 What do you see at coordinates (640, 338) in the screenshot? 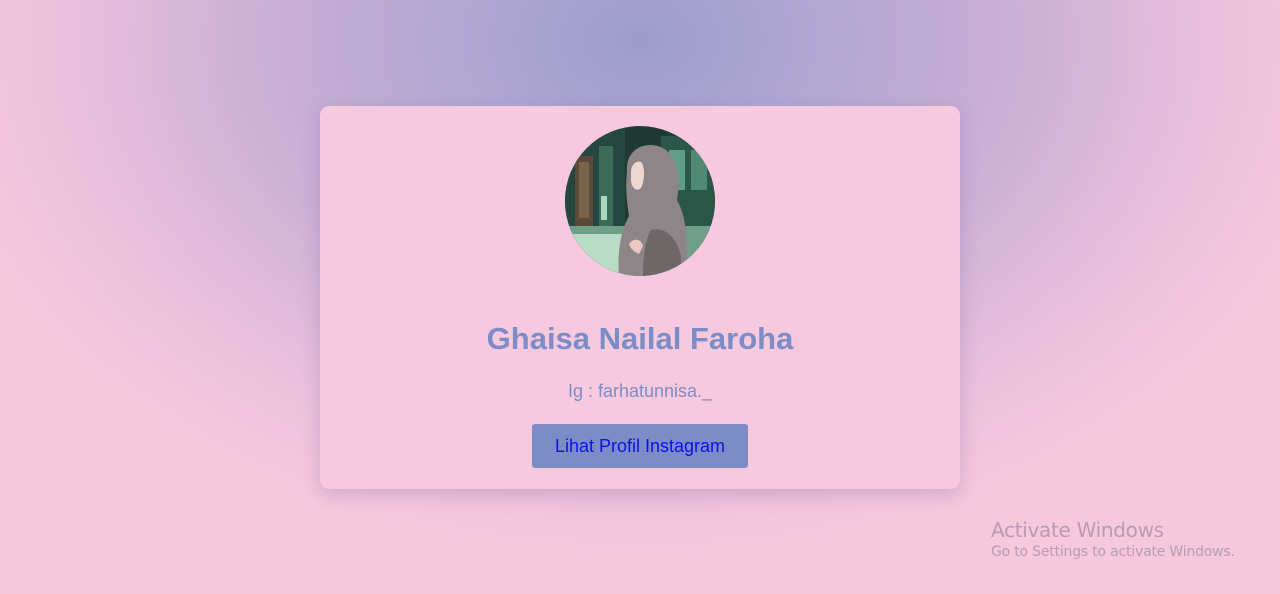
I see `profile-name: Ghaisa Nailal Faroha` at bounding box center [640, 338].